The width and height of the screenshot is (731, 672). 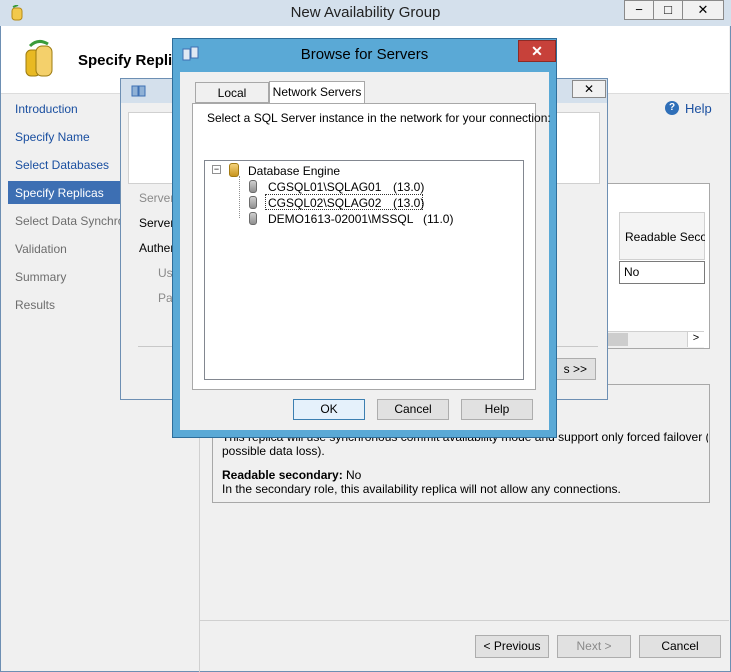 What do you see at coordinates (317, 92) in the screenshot?
I see `tab-network-servers: Network Servers` at bounding box center [317, 92].